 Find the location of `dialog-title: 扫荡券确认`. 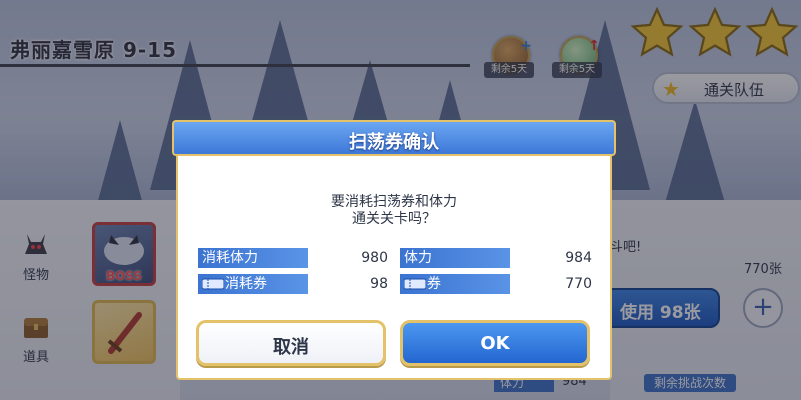

dialog-title: 扫荡券确认 is located at coordinates (394, 142).